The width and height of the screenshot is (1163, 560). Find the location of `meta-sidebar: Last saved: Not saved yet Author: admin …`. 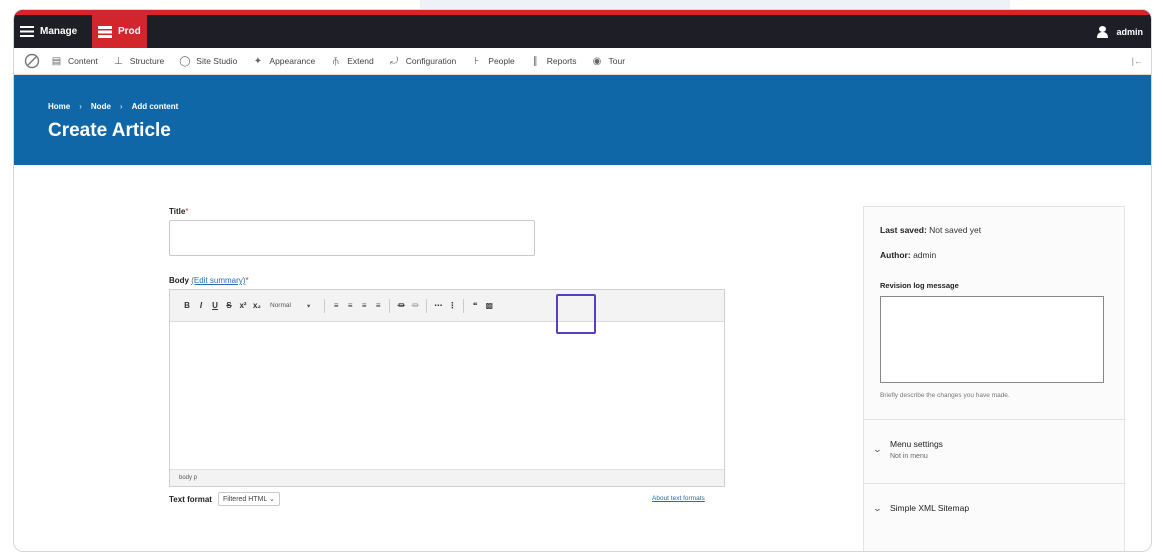

meta-sidebar: Last saved: Not saved yet Author: admin … is located at coordinates (994, 378).